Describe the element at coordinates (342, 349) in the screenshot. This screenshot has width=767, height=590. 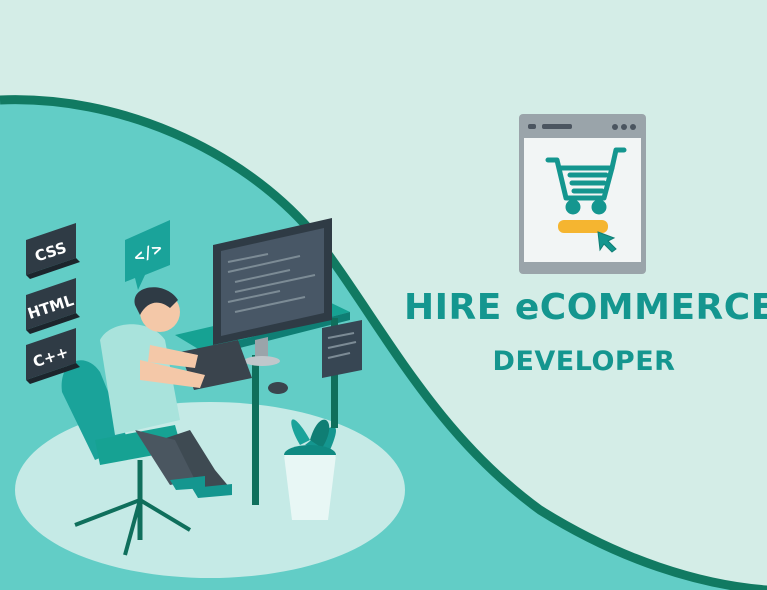
I see `laptop` at that location.